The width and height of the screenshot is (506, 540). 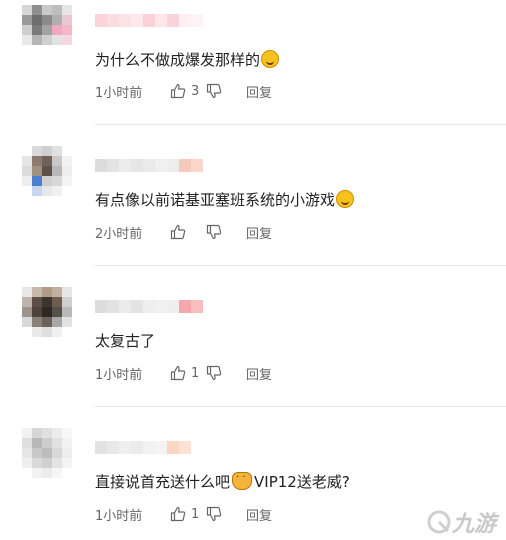 What do you see at coordinates (222, 482) in the screenshot?
I see `comment-text: 直接说首充送什么吧VIP12送老威?` at bounding box center [222, 482].